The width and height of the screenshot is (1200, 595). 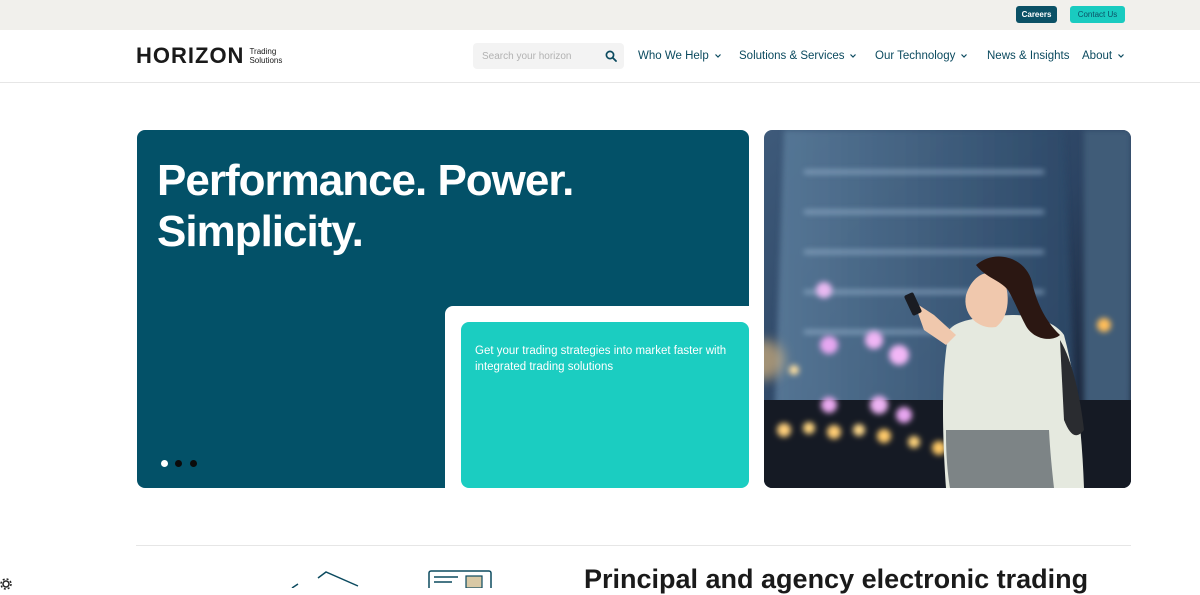 What do you see at coordinates (6, 584) in the screenshot?
I see `gear-icon` at bounding box center [6, 584].